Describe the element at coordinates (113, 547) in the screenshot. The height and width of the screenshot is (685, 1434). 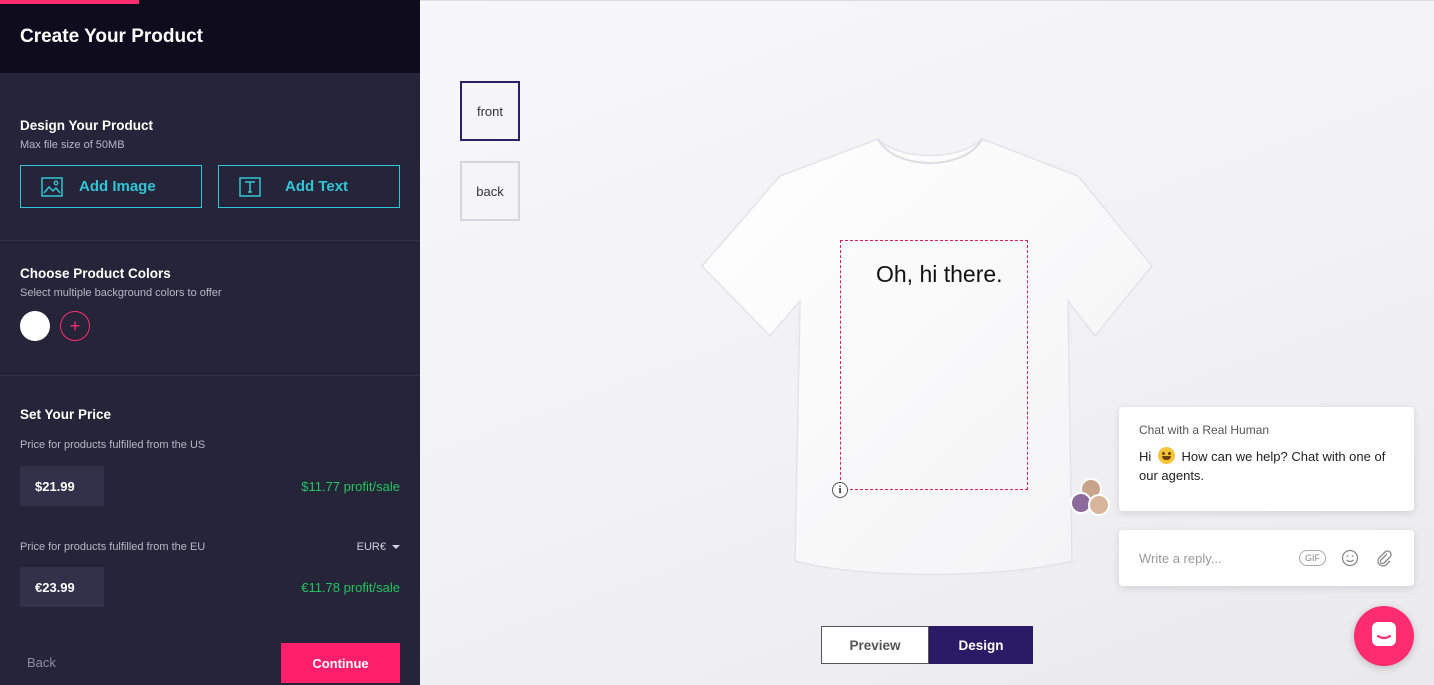
I see `eu-price-label: Price for products fulfilled from the EU` at that location.